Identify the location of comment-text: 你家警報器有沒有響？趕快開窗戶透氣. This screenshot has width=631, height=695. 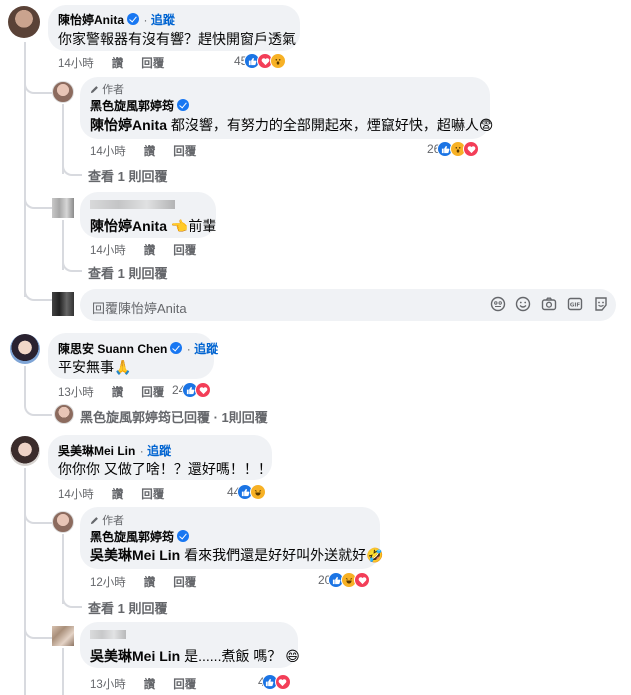
(177, 39).